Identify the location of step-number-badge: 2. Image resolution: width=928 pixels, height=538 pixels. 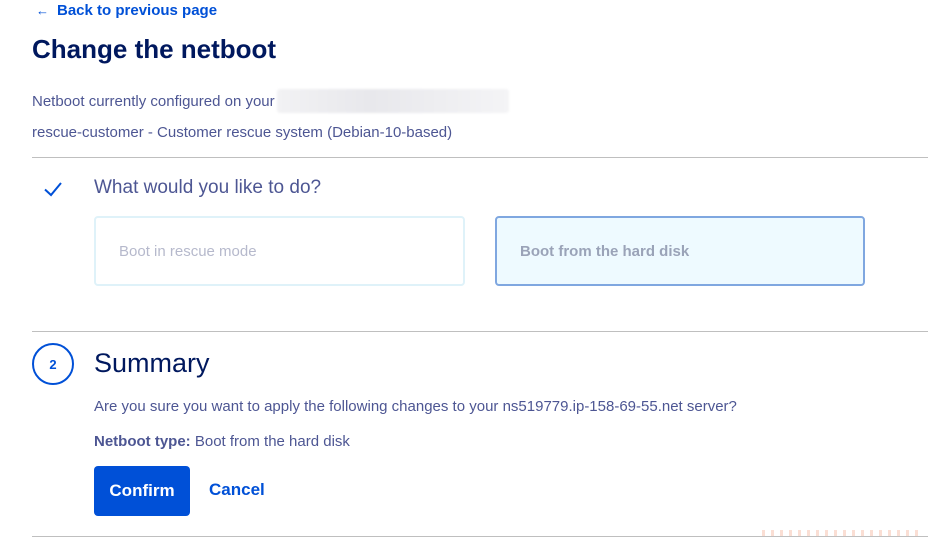
(53, 364).